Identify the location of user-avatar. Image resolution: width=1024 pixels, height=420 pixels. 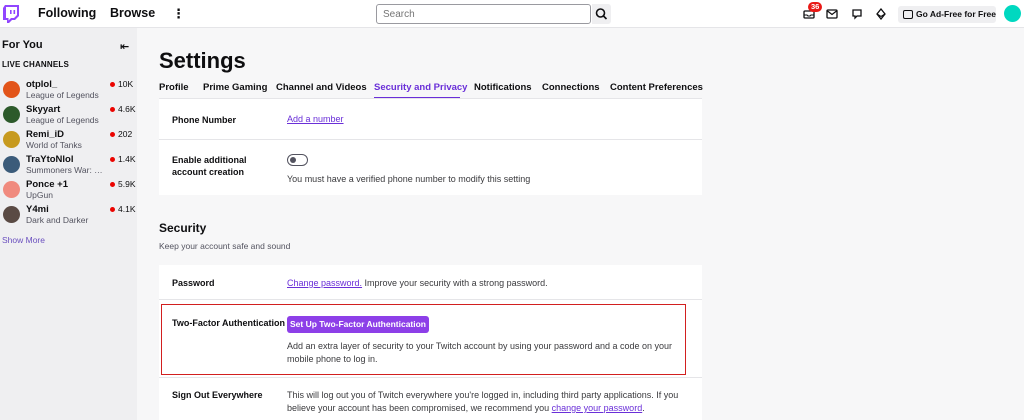
(1012, 13).